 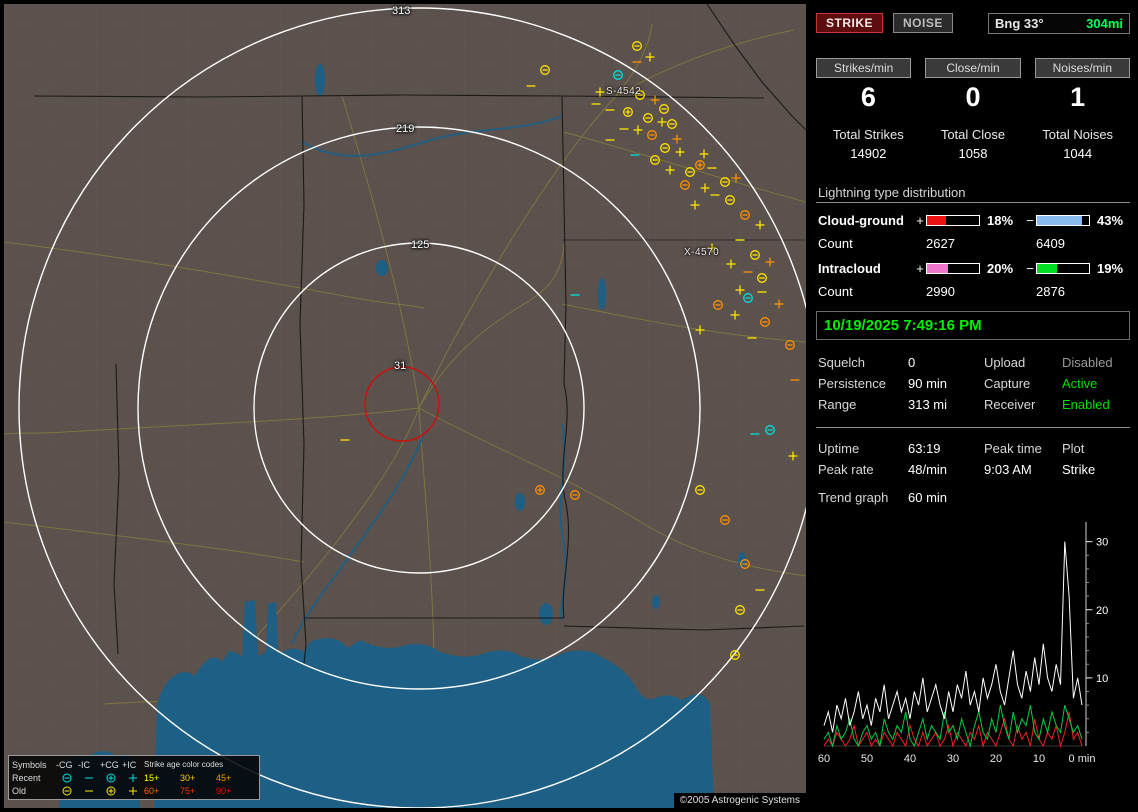 I want to click on ring-label-219: 219, so click(x=405, y=129).